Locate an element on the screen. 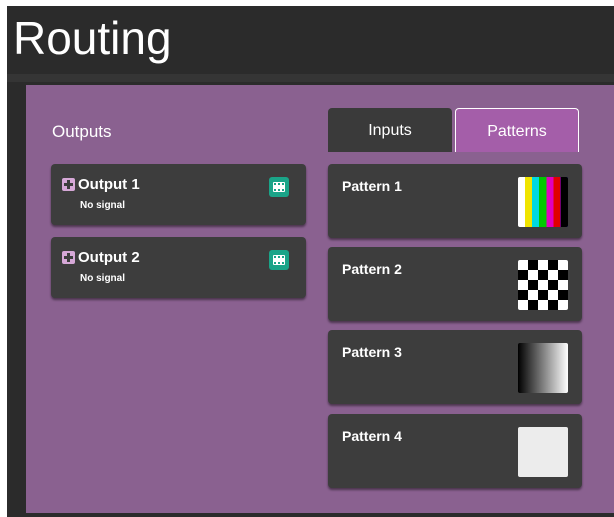 This screenshot has width=614, height=517. checkerboard-thumbnail is located at coordinates (543, 285).